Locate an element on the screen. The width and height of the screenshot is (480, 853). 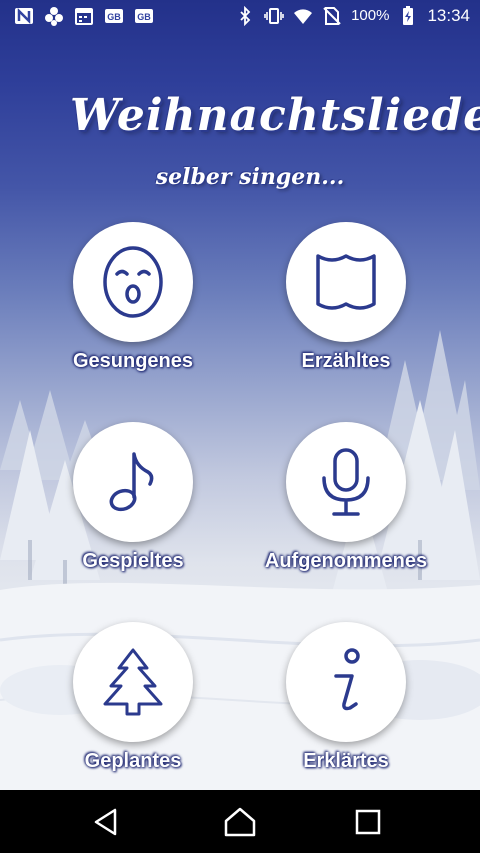
status-bar: GB GB 100% 13:34 is located at coordinates (240, 16).